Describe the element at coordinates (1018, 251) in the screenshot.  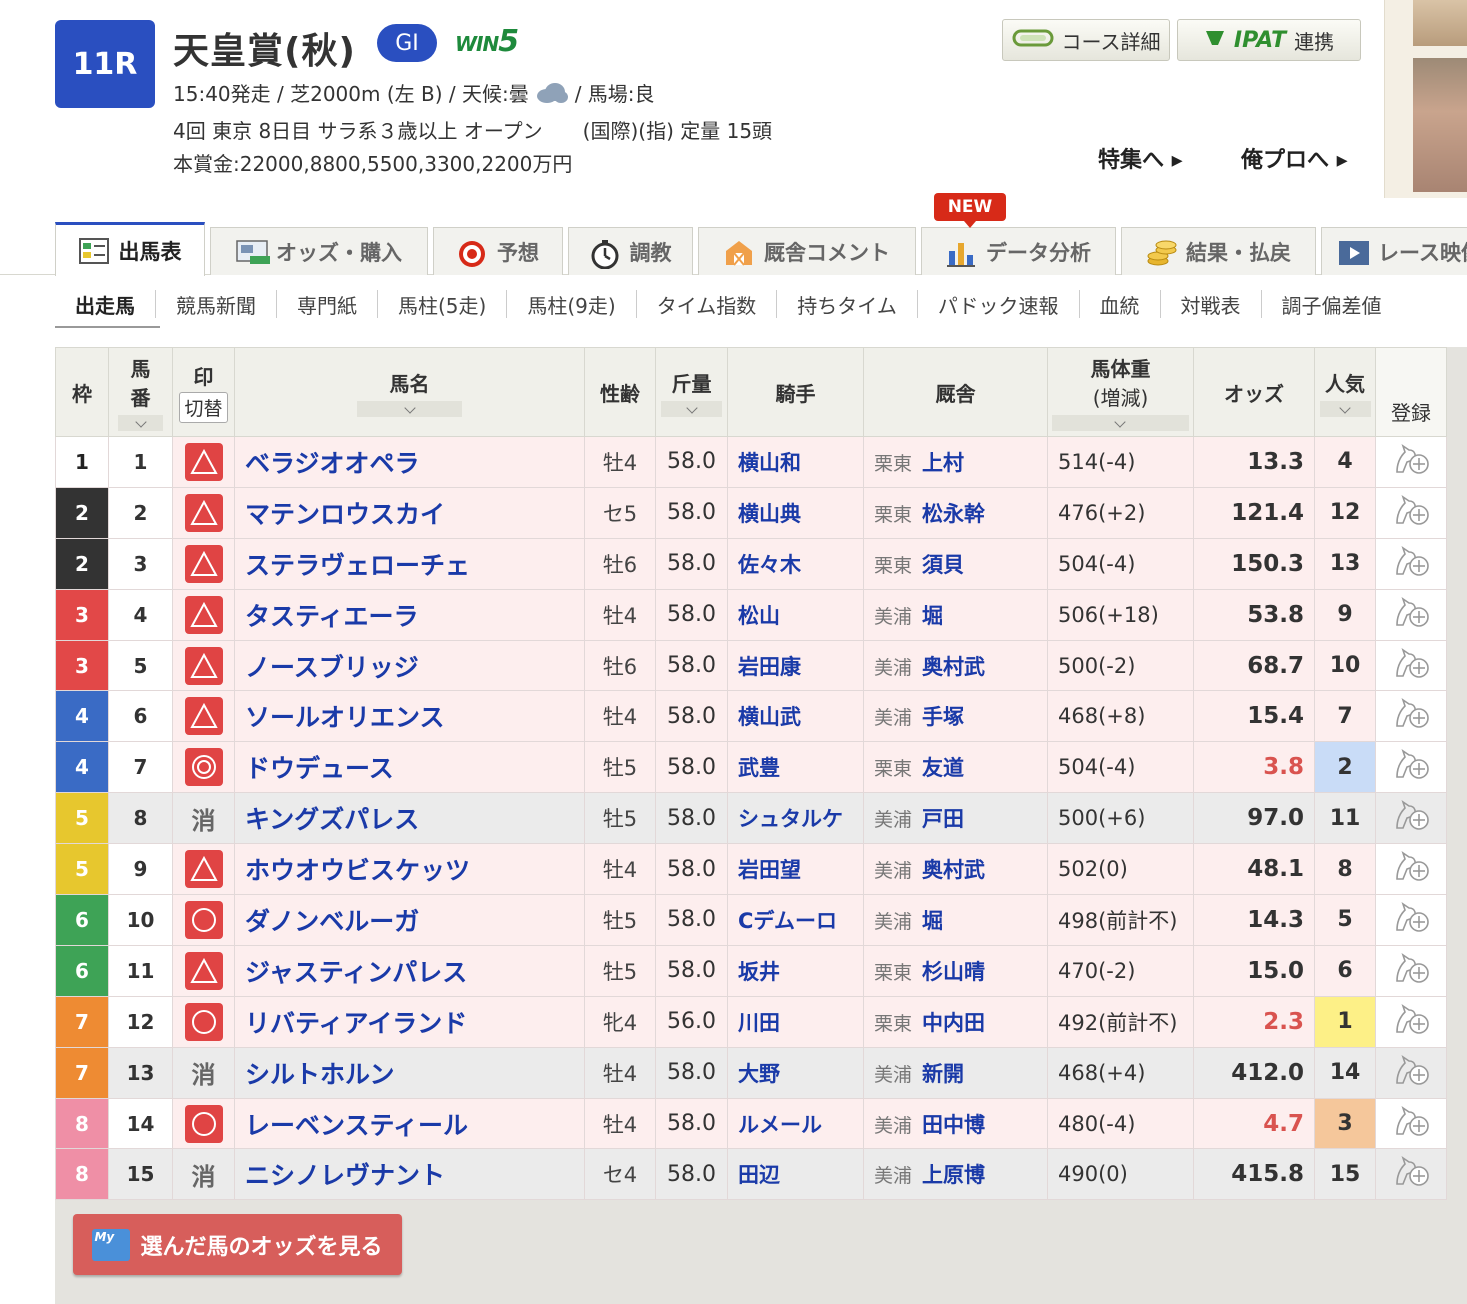
I see `tab-data-analysis: データ分析` at that location.